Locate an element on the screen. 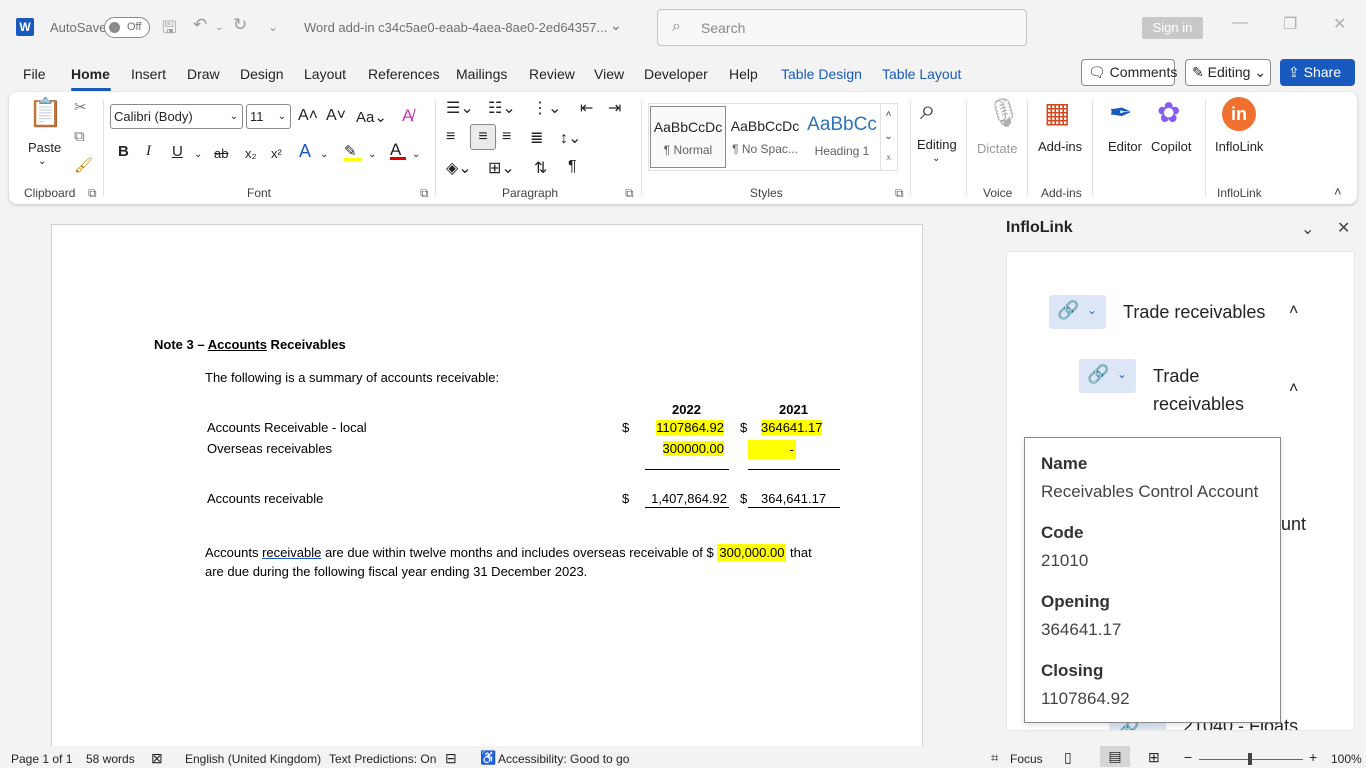 This screenshot has width=1366, height=768. title-dropdown-icon: ⌄ is located at coordinates (616, 25).